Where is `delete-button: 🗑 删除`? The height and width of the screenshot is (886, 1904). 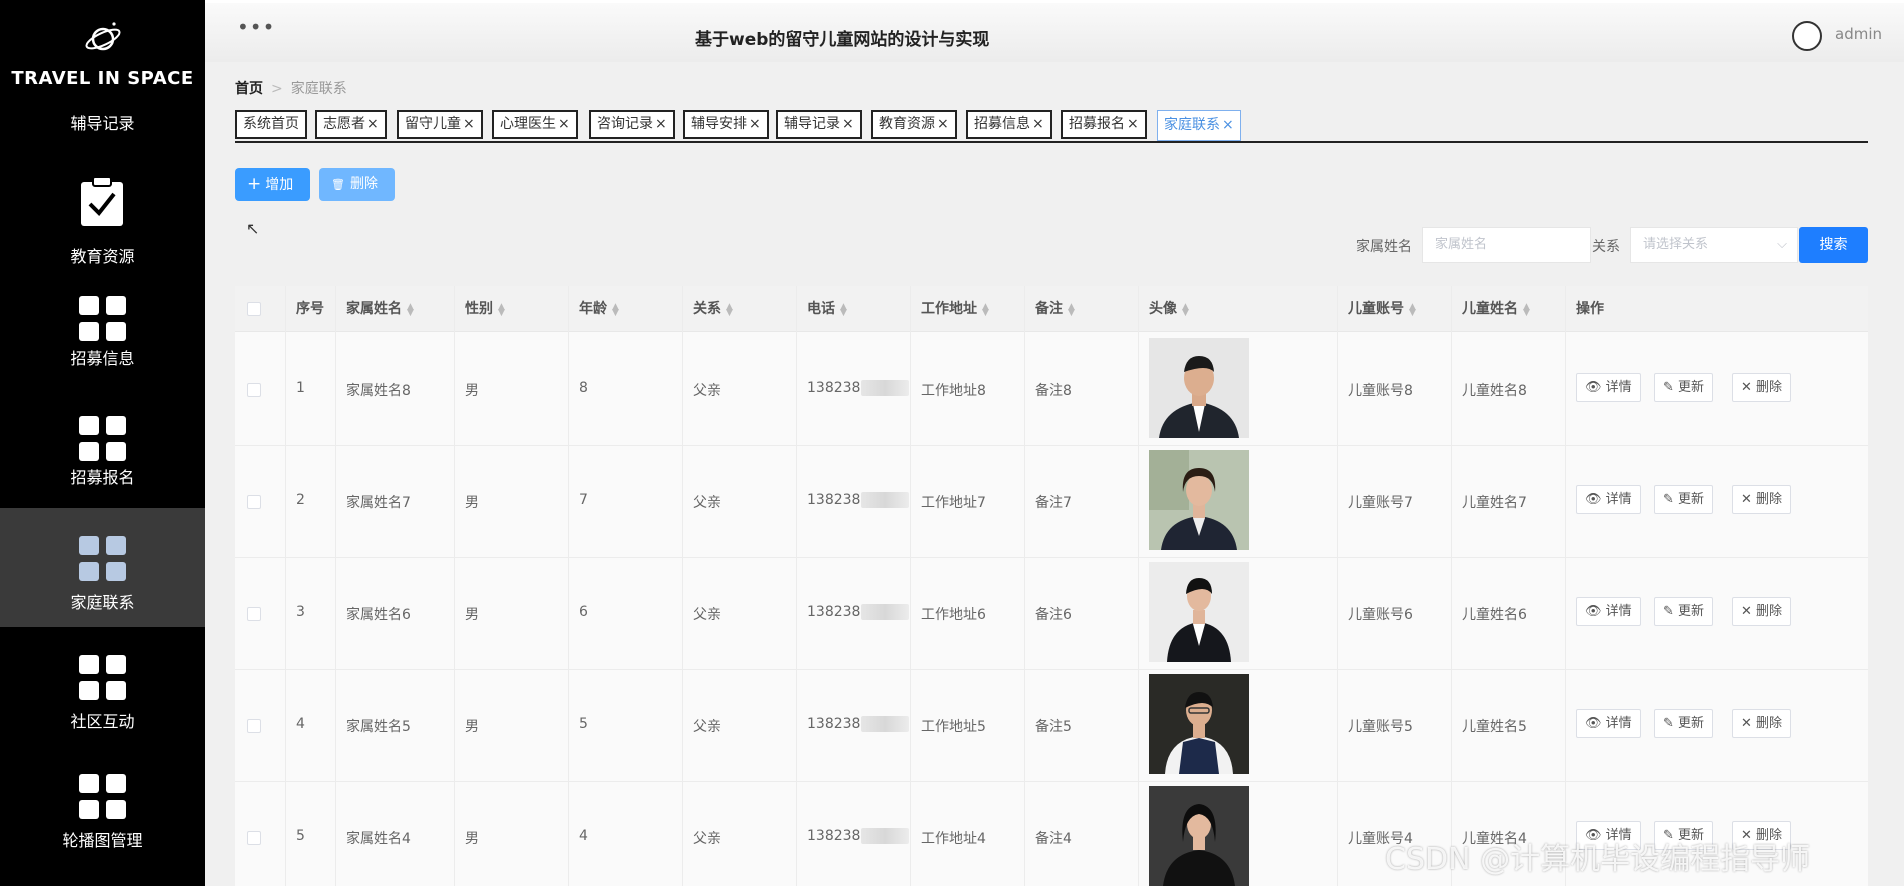 delete-button: 🗑 删除 is located at coordinates (357, 184).